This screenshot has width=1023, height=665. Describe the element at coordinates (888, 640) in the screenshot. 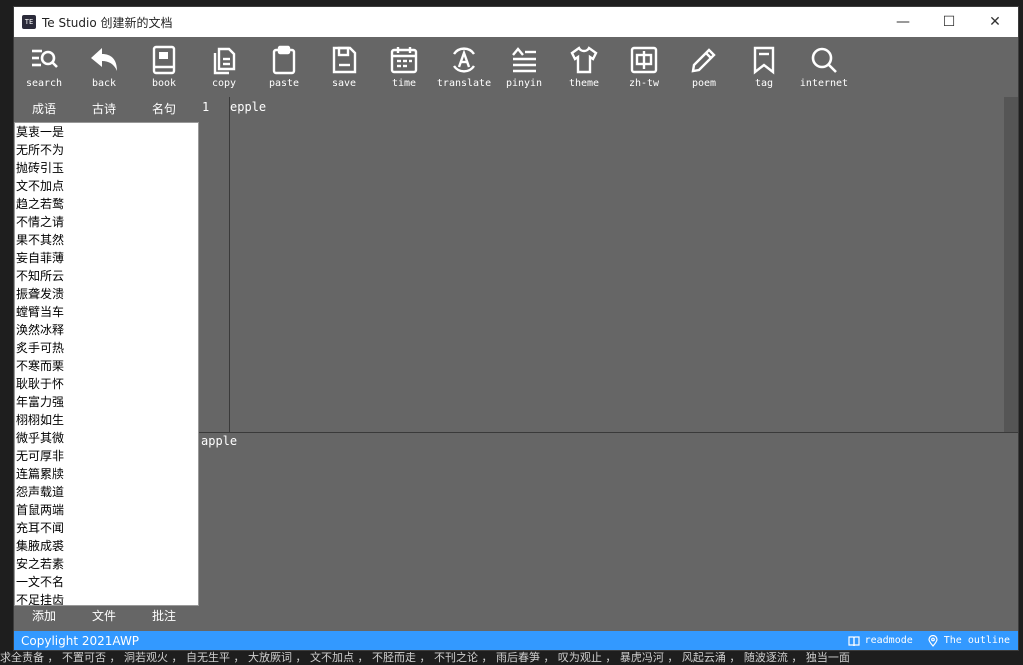

I see `readmode-label: readmode` at that location.